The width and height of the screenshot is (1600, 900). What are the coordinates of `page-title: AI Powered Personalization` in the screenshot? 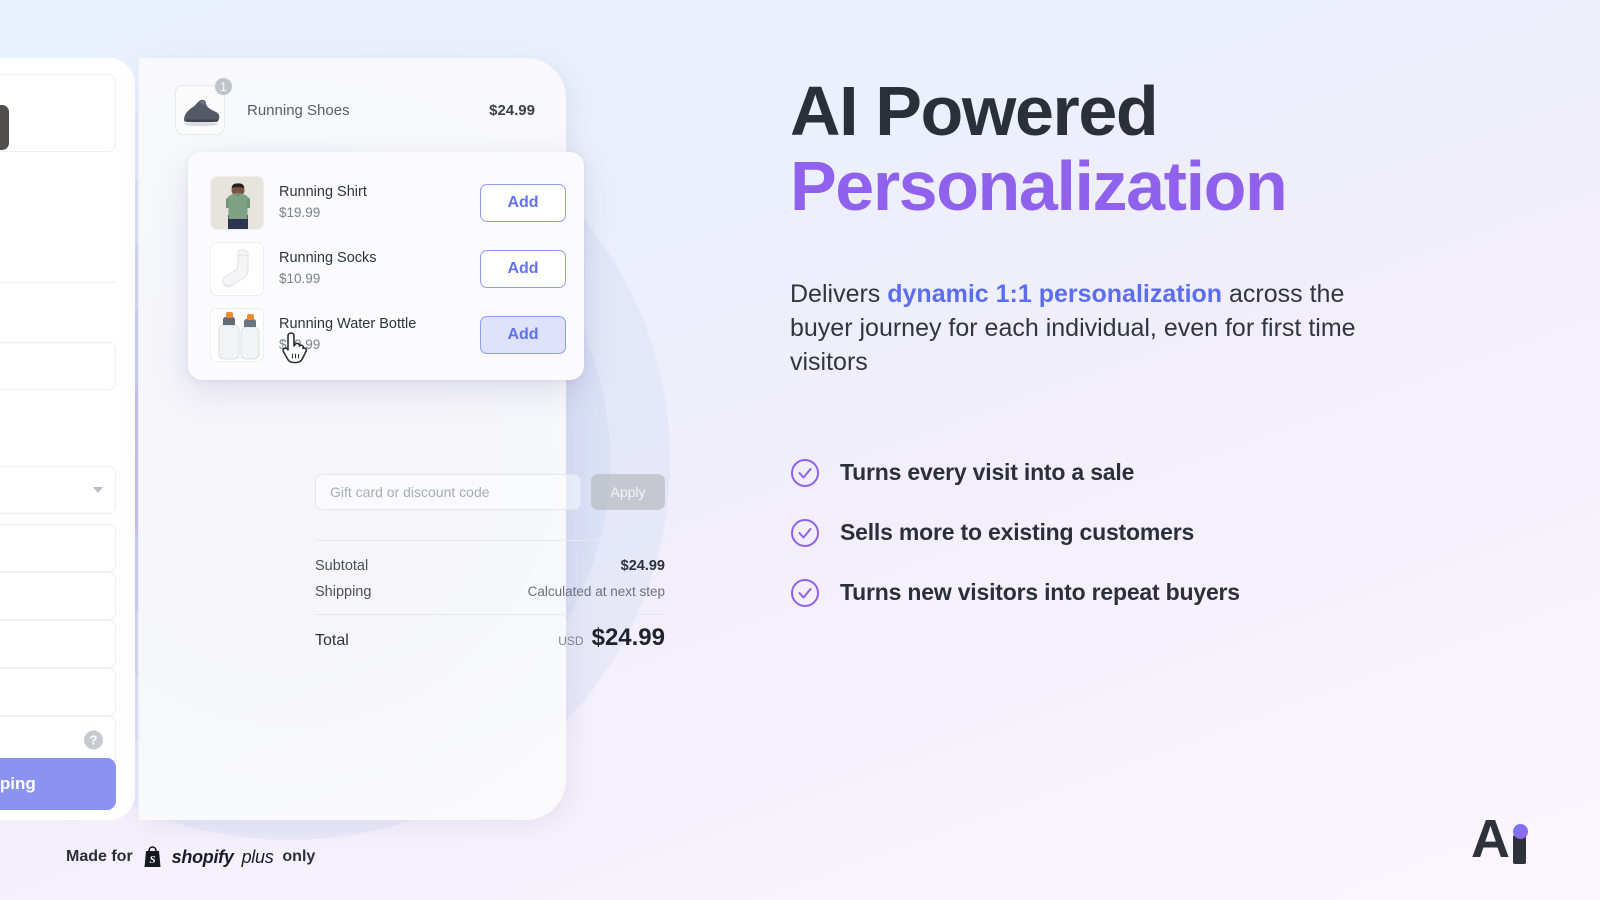 It's located at (1110, 151).